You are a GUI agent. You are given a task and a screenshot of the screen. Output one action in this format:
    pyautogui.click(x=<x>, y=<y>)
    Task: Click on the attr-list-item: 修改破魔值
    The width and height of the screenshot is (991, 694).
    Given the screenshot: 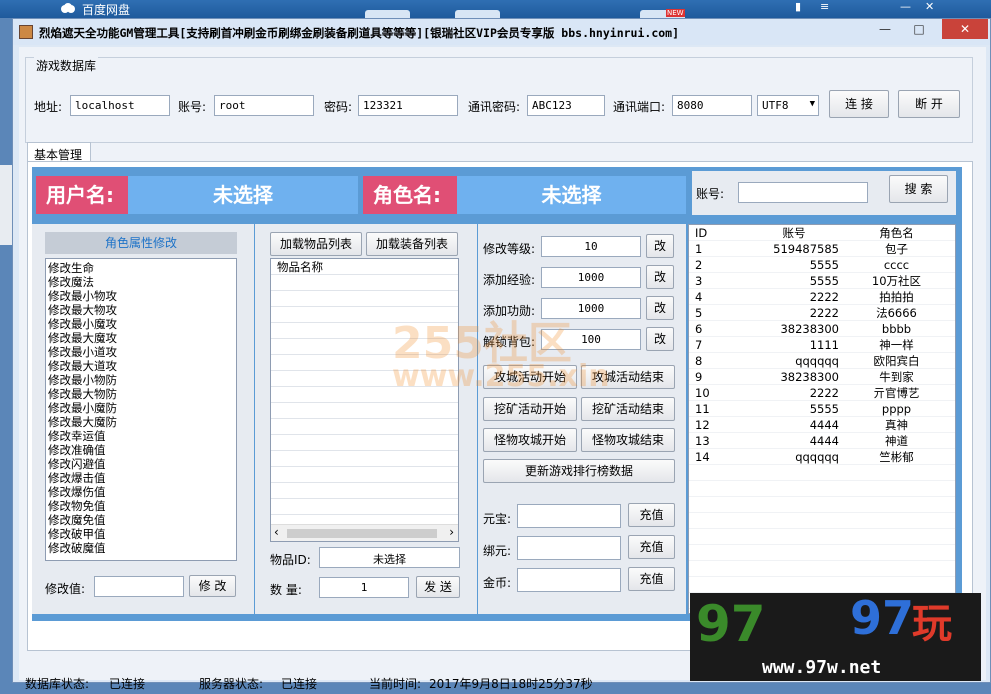 What is the action you would take?
    pyautogui.click(x=141, y=548)
    